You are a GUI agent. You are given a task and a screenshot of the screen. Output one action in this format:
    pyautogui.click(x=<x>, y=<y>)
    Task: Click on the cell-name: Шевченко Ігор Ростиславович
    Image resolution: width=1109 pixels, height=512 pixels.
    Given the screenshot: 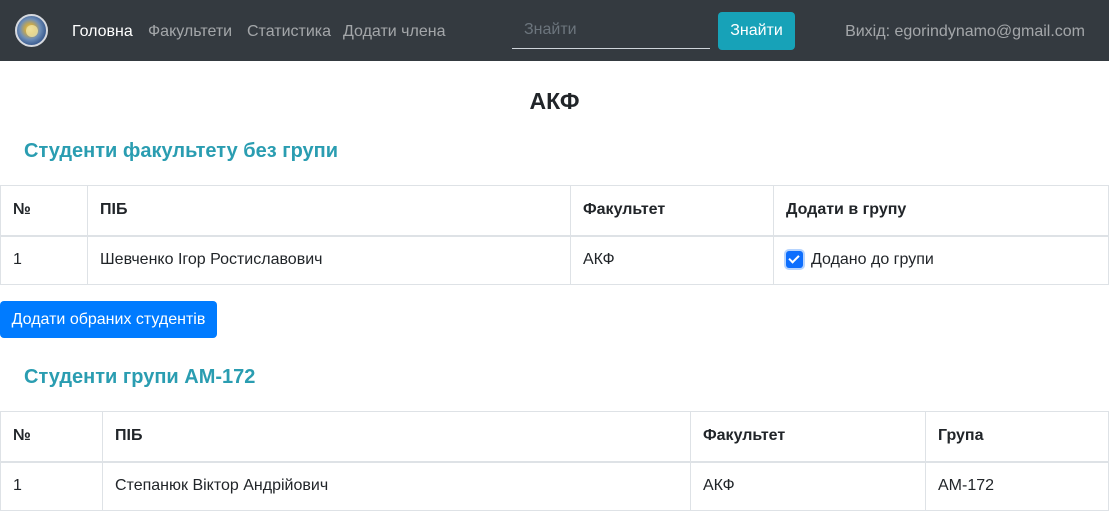 What is the action you would take?
    pyautogui.click(x=329, y=260)
    